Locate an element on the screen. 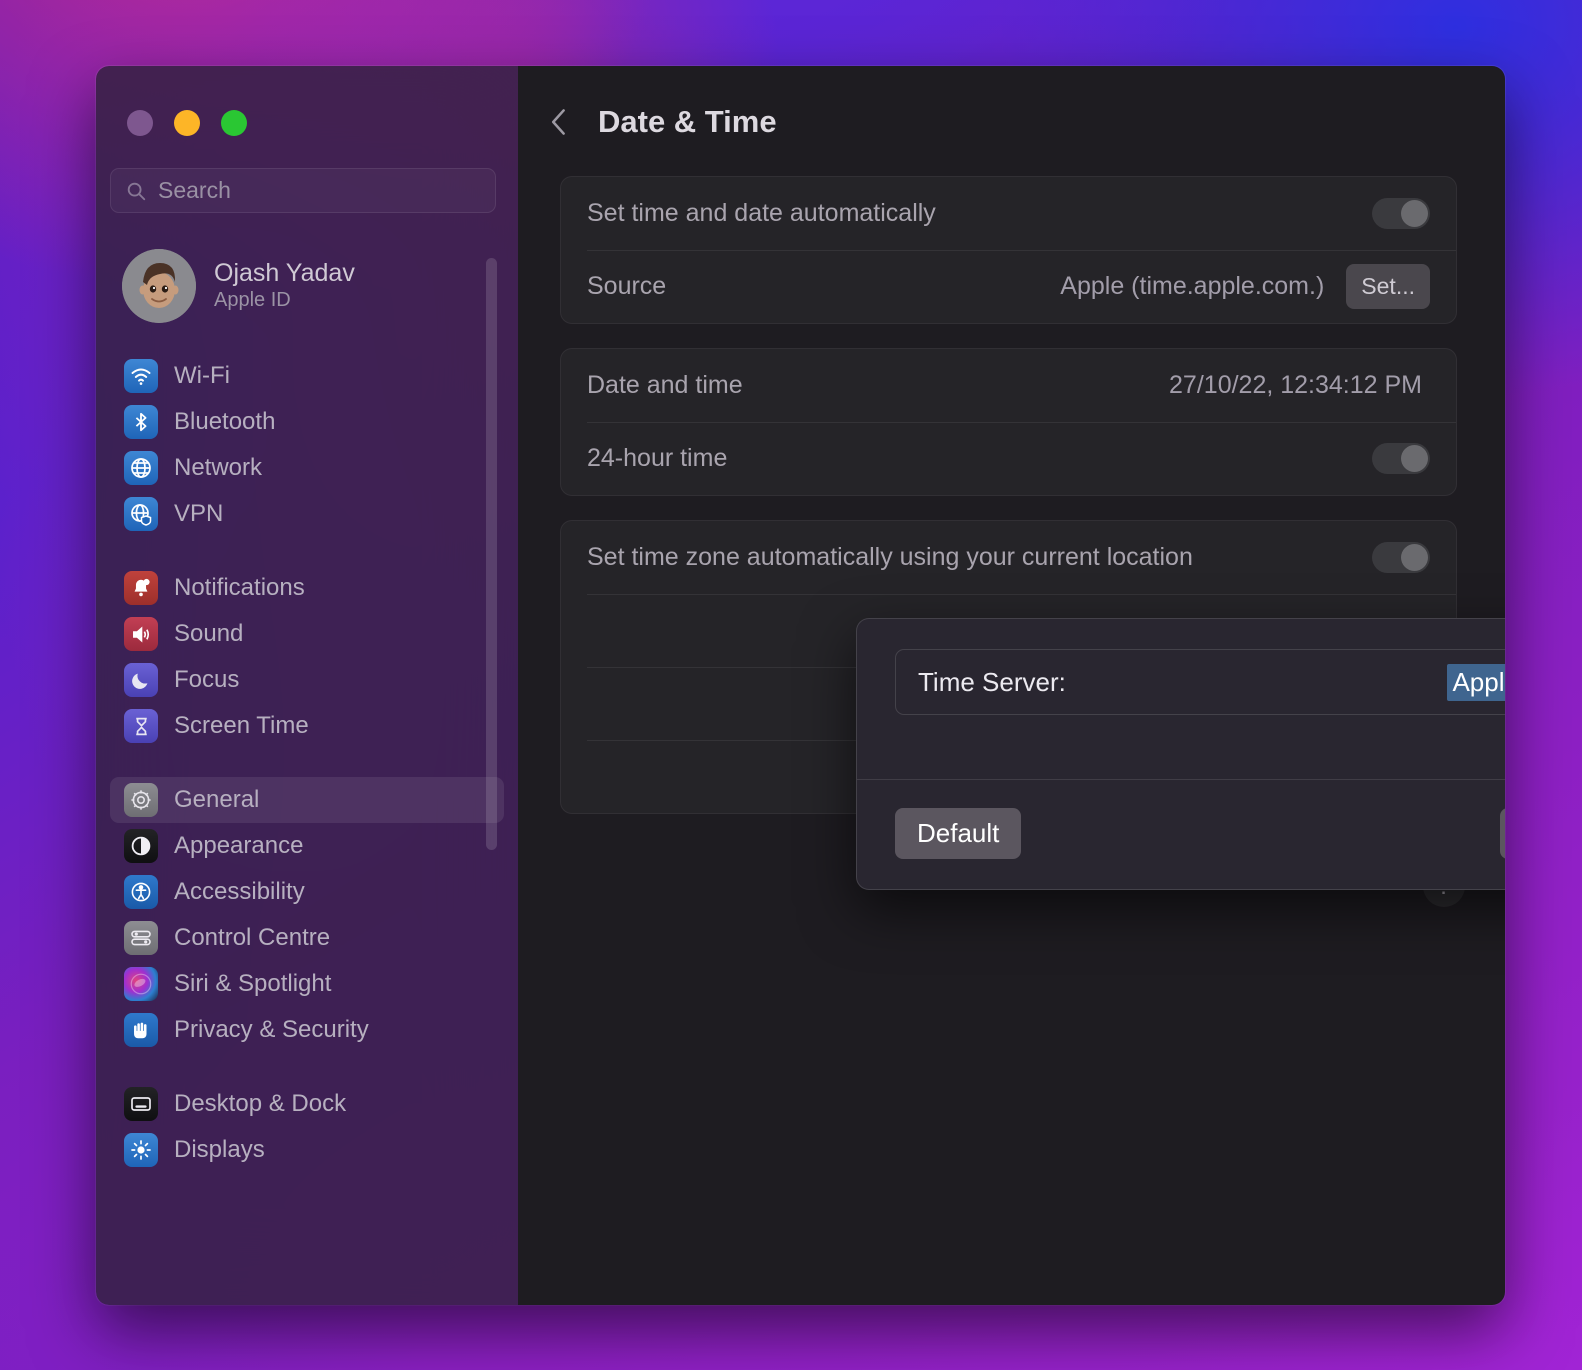 This screenshot has width=1582, height=1370. cancel-button: Cancel is located at coordinates (1502, 833).